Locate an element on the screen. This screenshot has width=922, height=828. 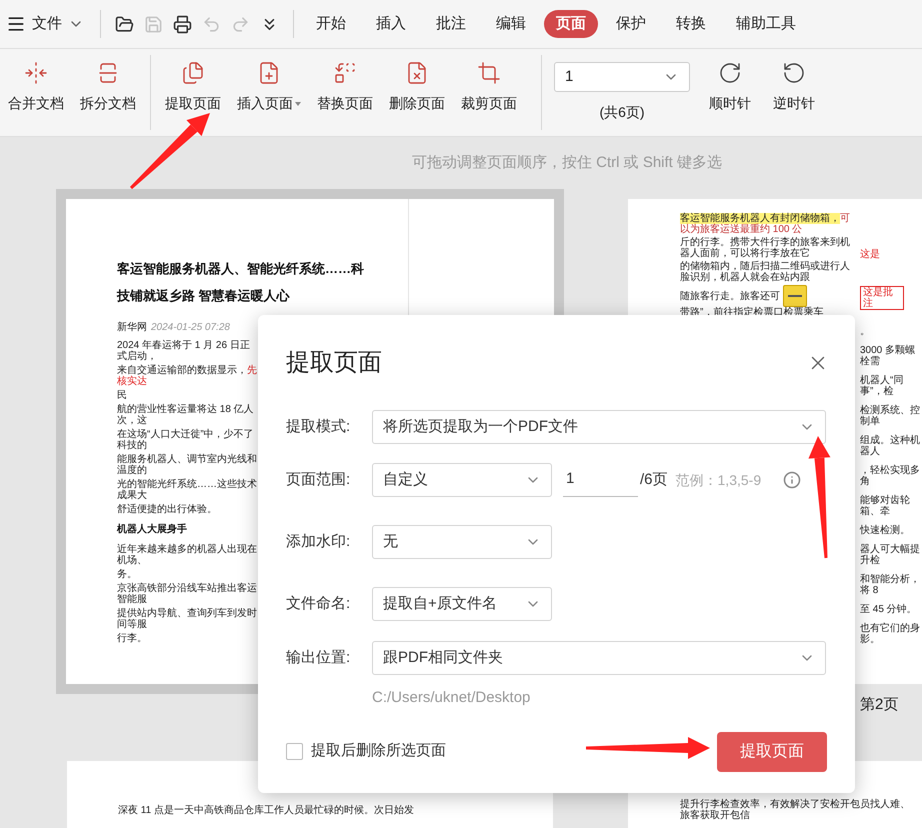
document-text: 提升行李检查效率，有效解决了安检开包员找人难、旅客获取开包信 is located at coordinates (795, 809).